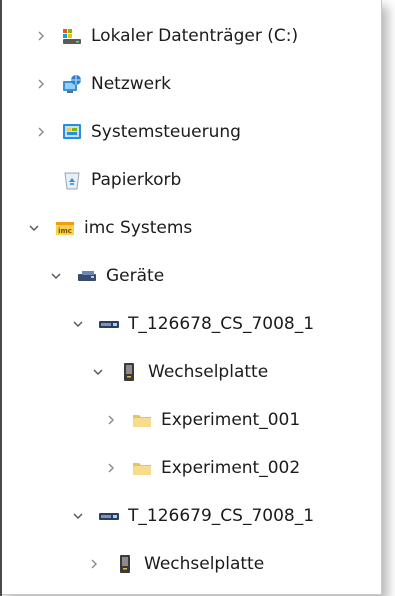 The image size is (395, 596). What do you see at coordinates (72, 84) in the screenshot?
I see `network-icon` at bounding box center [72, 84].